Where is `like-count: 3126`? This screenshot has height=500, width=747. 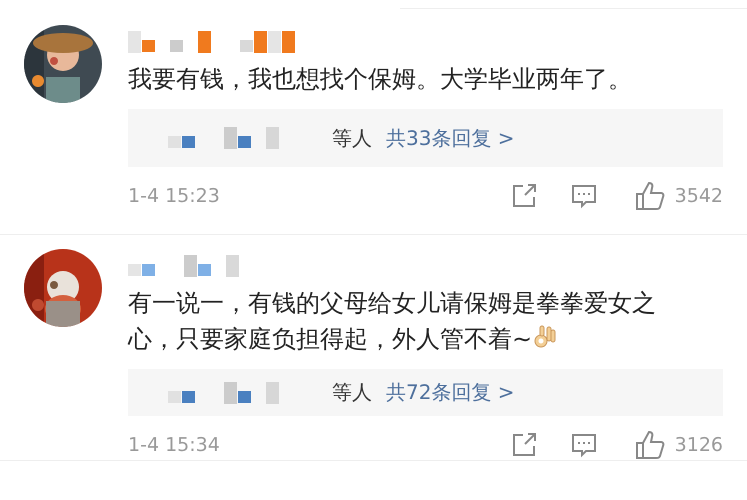 like-count: 3126 is located at coordinates (698, 445).